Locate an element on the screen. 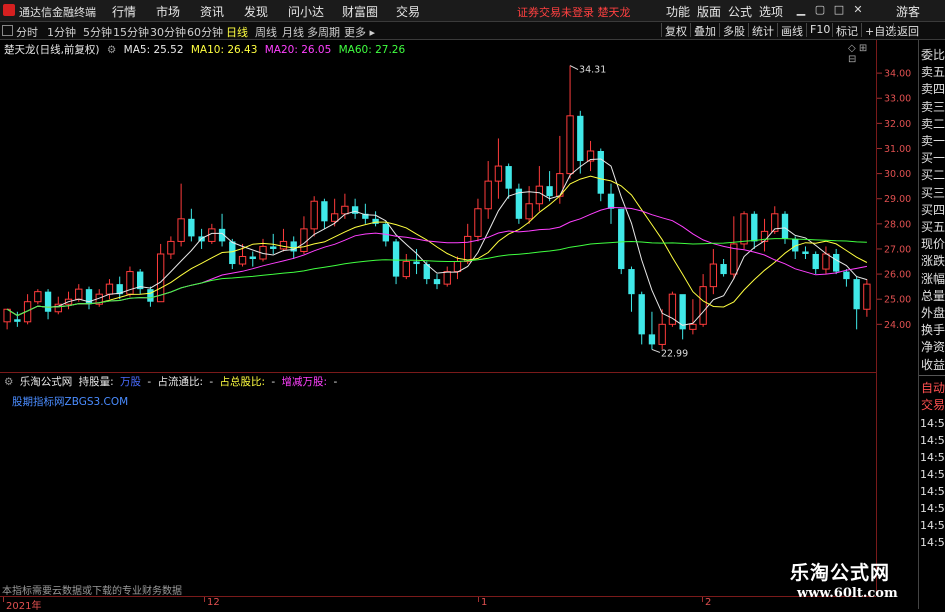 The image size is (945, 612). indicator-field: 占流通比: is located at coordinates (180, 382).